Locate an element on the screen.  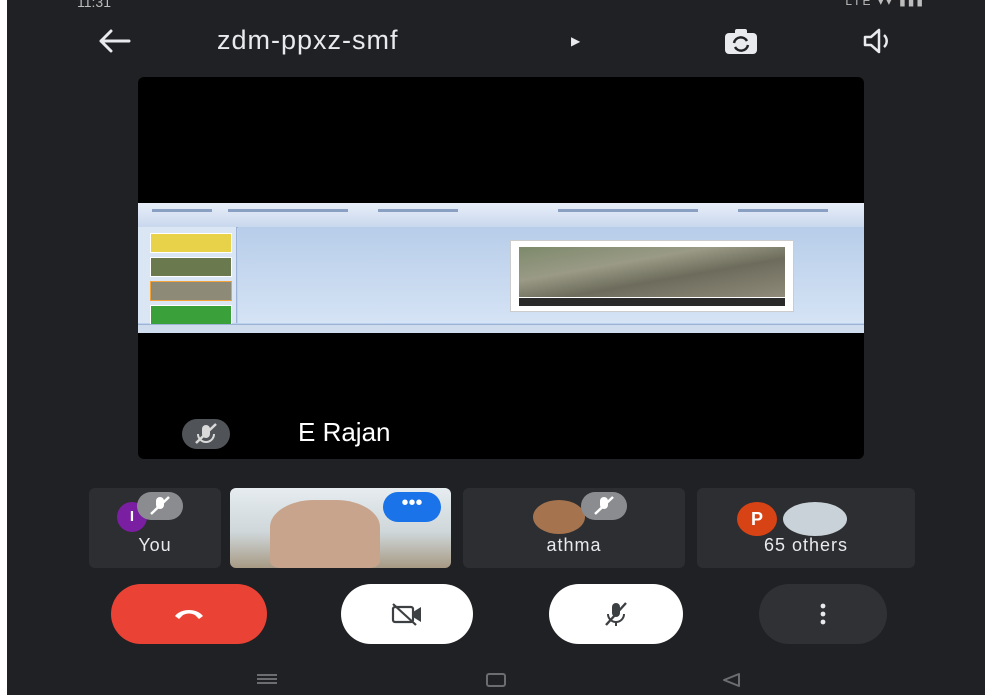
photo-caption-bar is located at coordinates (652, 302).